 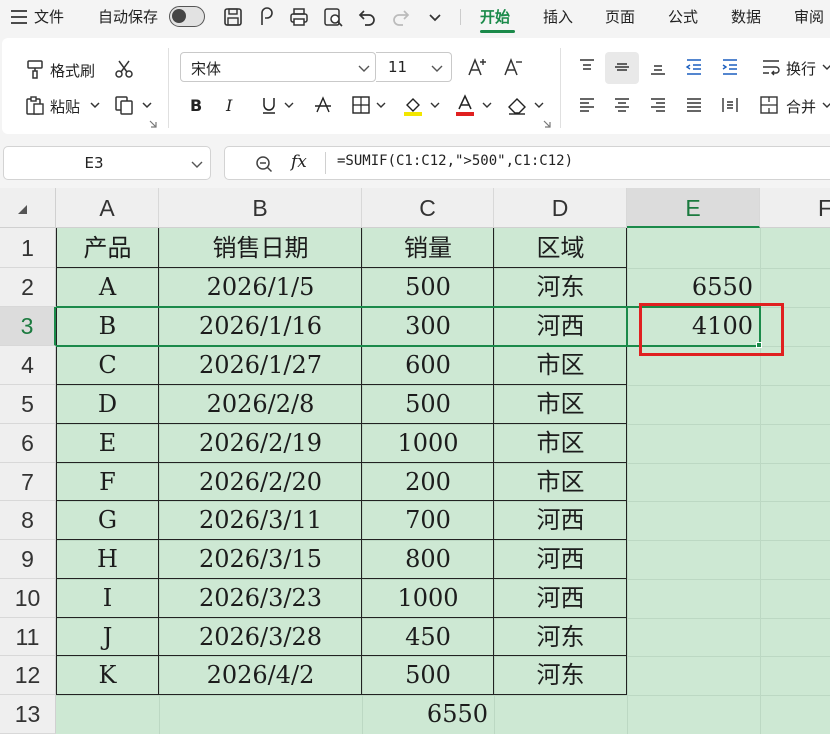 What do you see at coordinates (28, 326) in the screenshot?
I see `row-header-3: 3` at bounding box center [28, 326].